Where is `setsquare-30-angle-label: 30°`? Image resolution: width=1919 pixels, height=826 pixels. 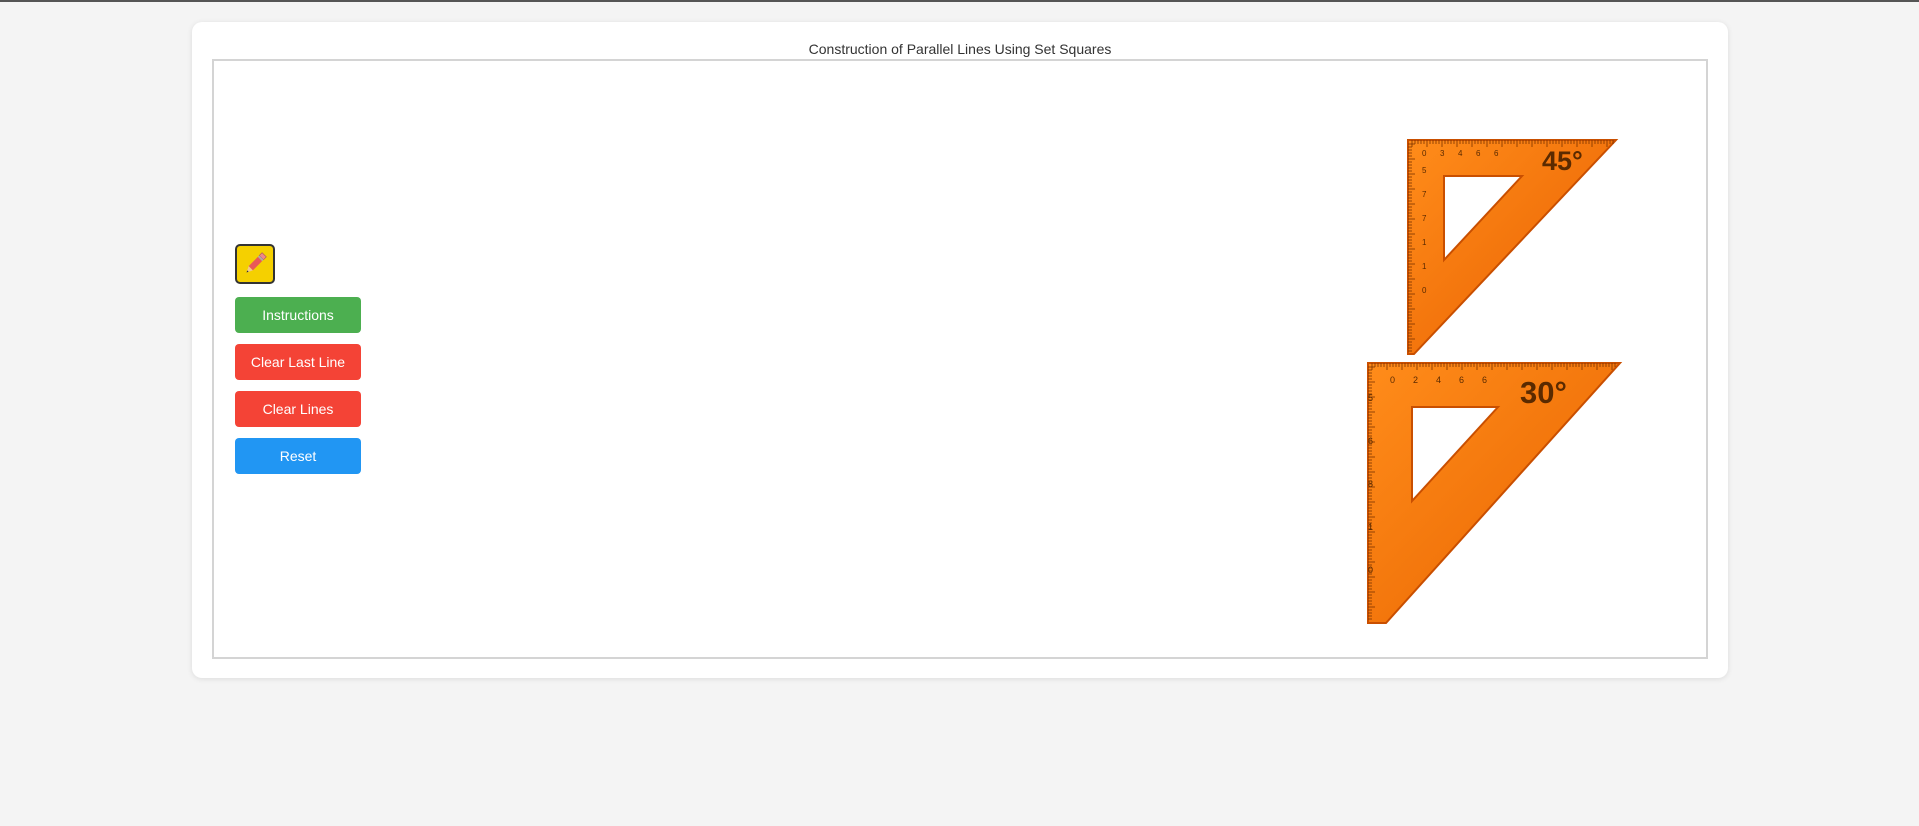
setsquare-30-angle-label: 30° is located at coordinates (1543, 392).